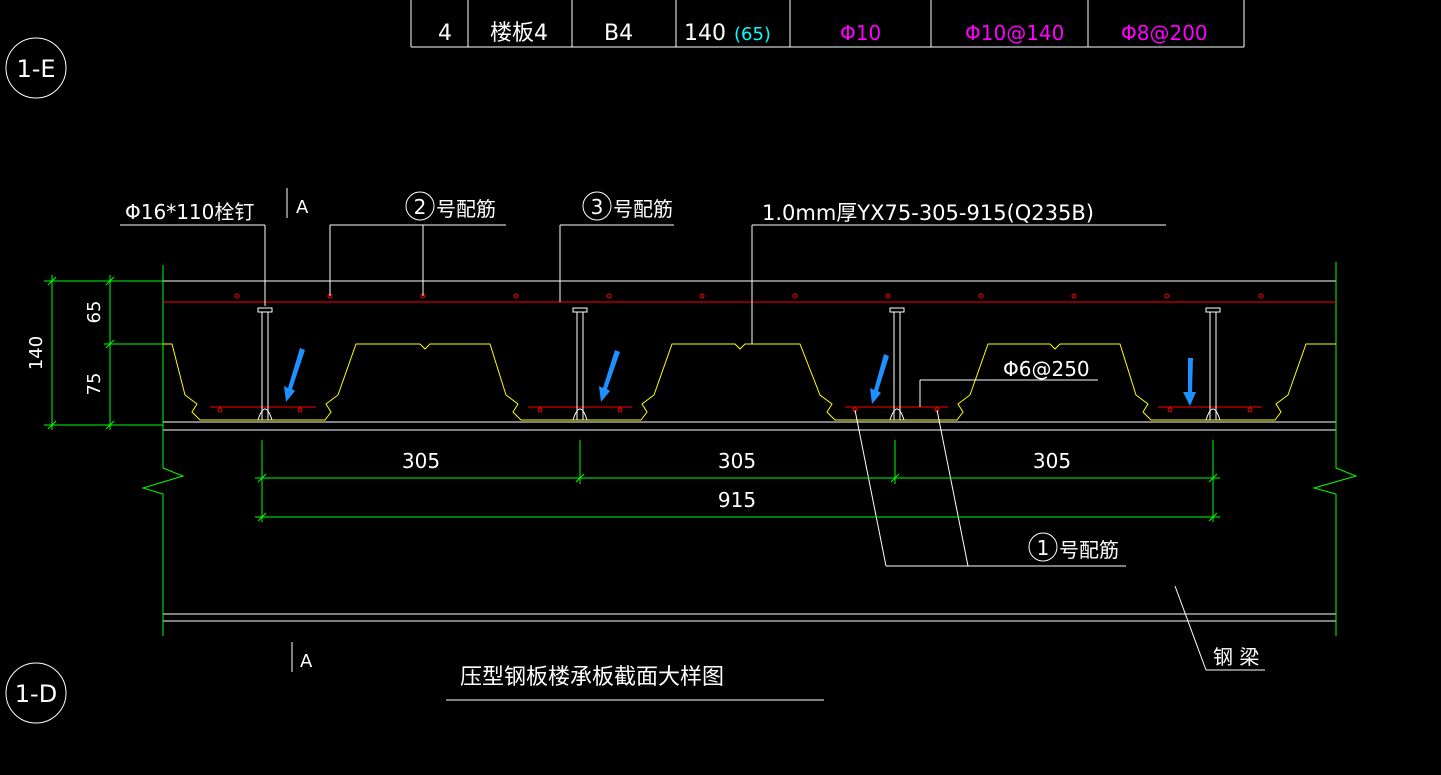 The height and width of the screenshot is (775, 1441). I want to click on section-mark-top: A, so click(302, 207).